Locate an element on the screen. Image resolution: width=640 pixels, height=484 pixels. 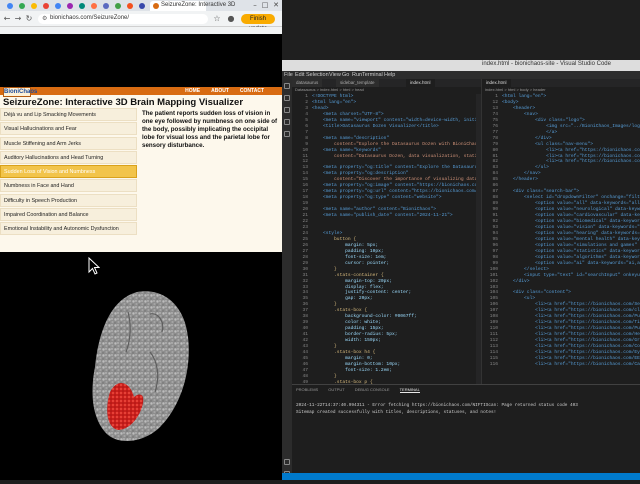
brain-mesh is located at coordinates (140, 366).